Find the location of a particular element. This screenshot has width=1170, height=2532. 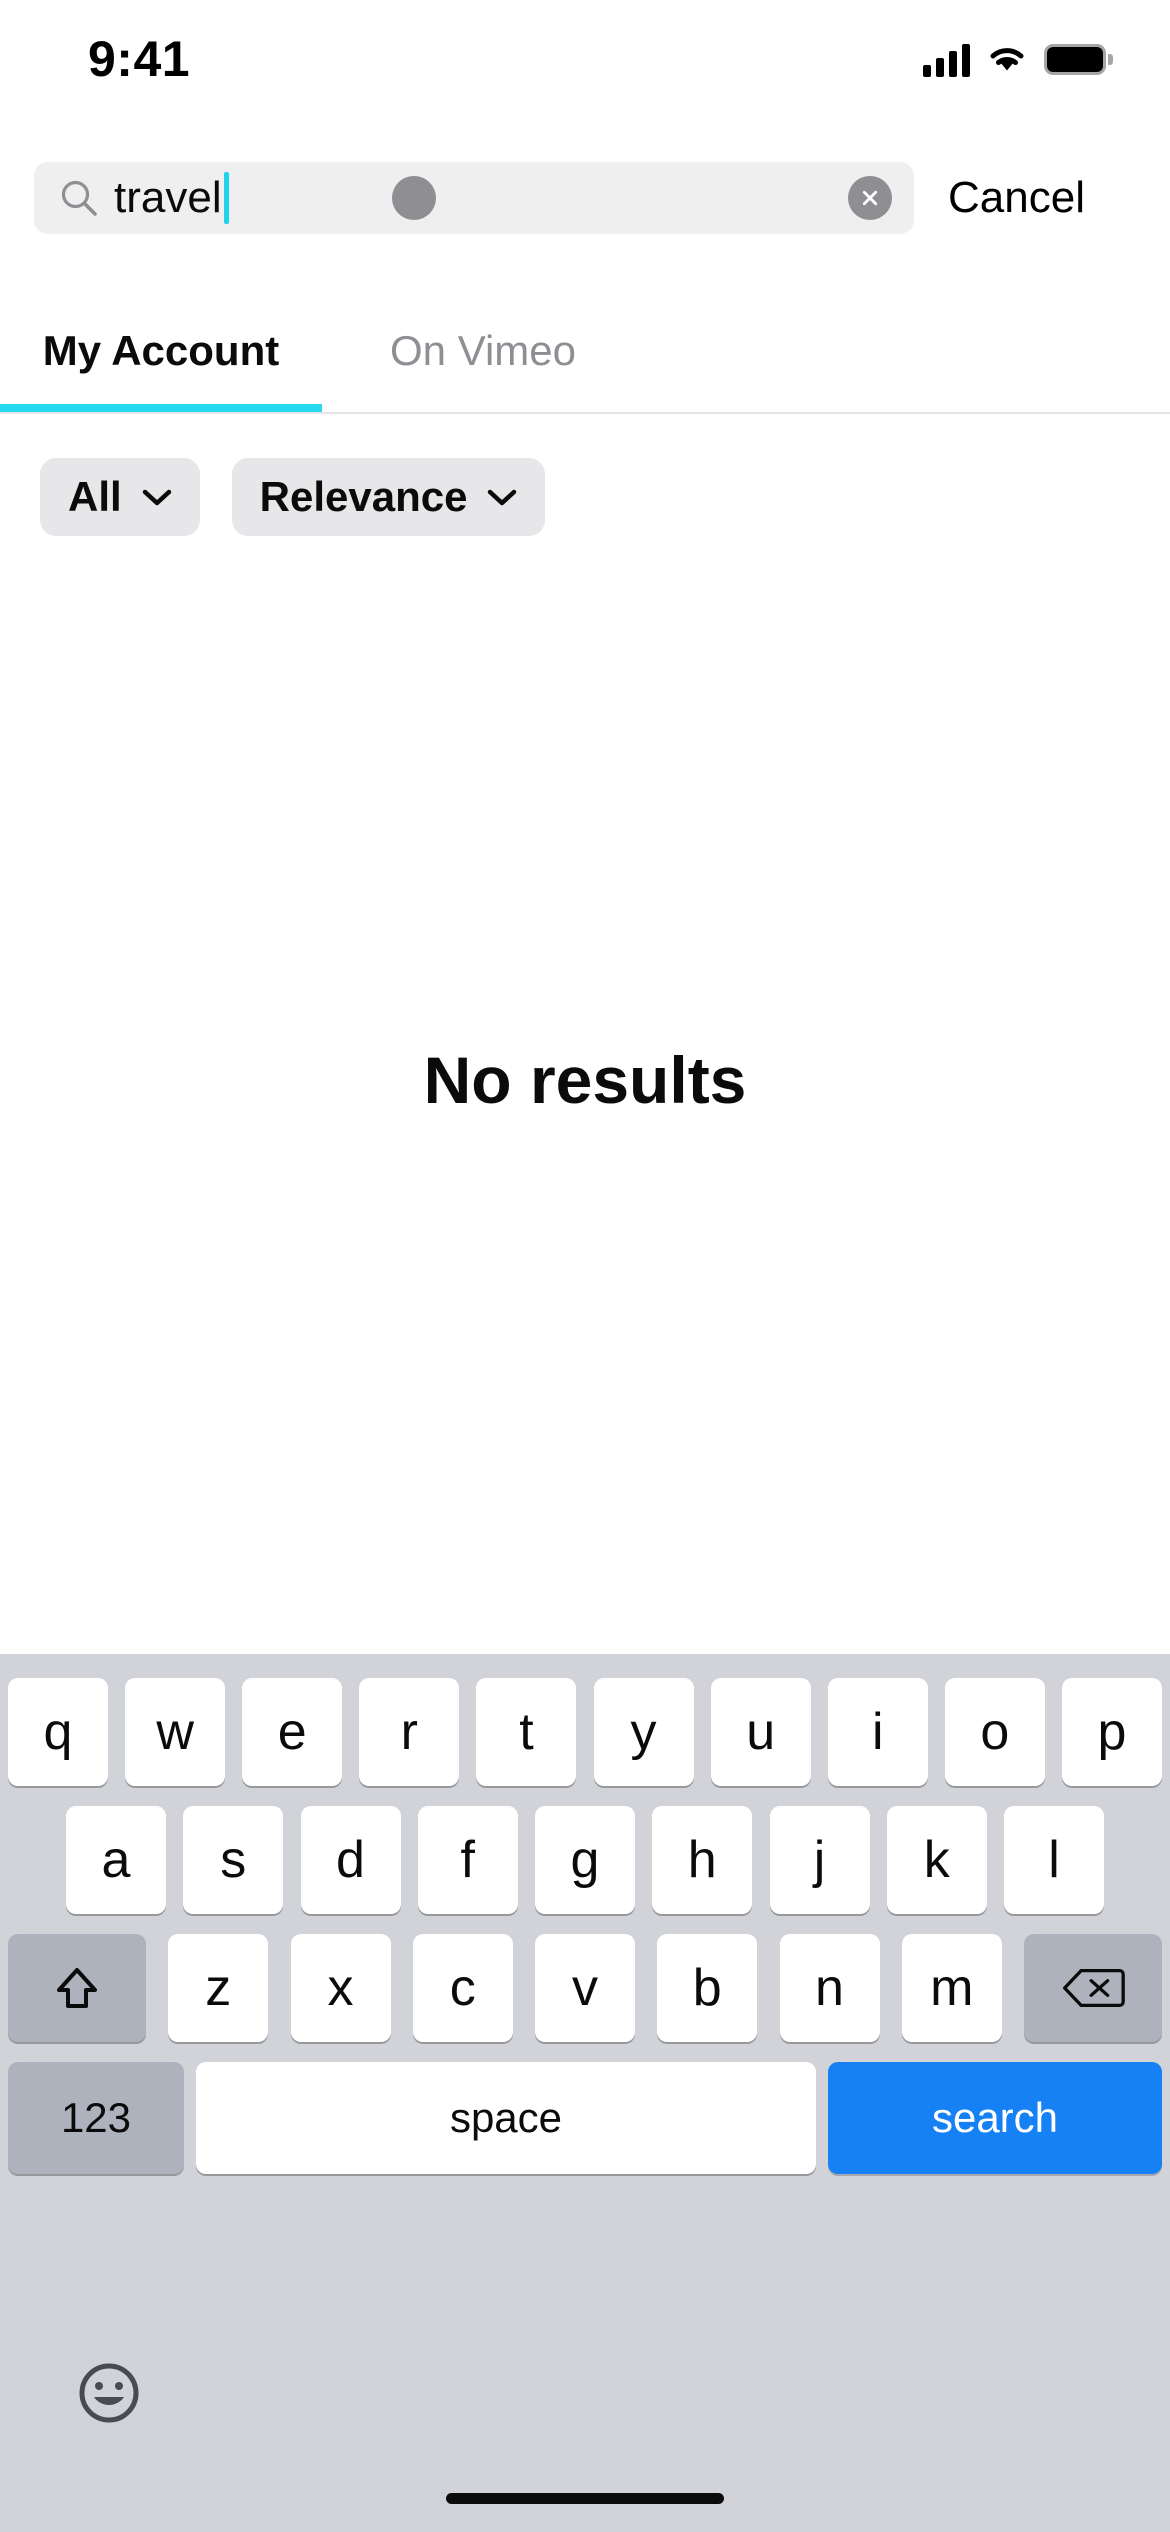

signal-bars-icon is located at coordinates (946, 59).